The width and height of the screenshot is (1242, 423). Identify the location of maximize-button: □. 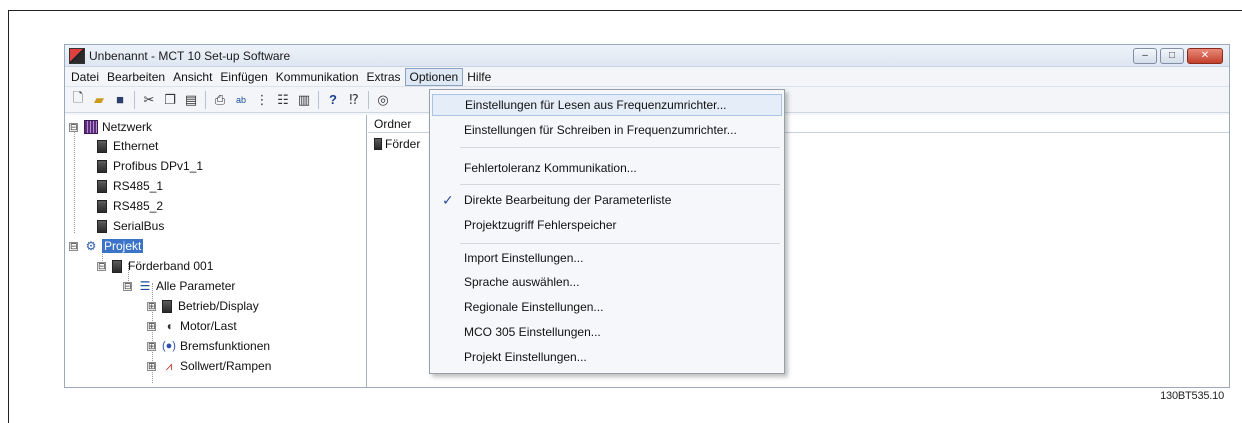
(1172, 56).